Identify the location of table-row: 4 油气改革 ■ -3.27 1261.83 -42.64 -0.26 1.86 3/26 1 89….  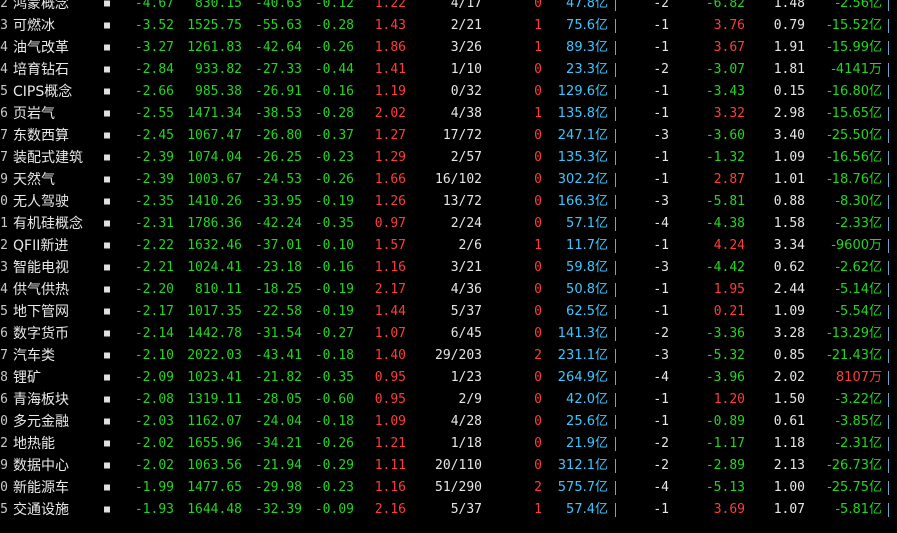
(448, 48).